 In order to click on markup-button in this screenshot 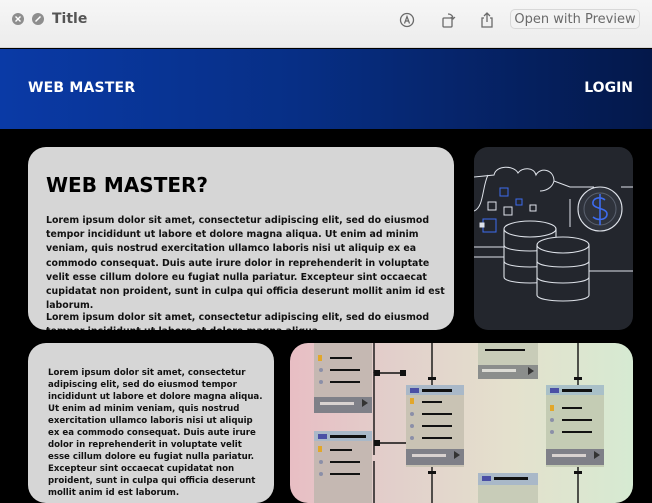, I will do `click(407, 20)`.